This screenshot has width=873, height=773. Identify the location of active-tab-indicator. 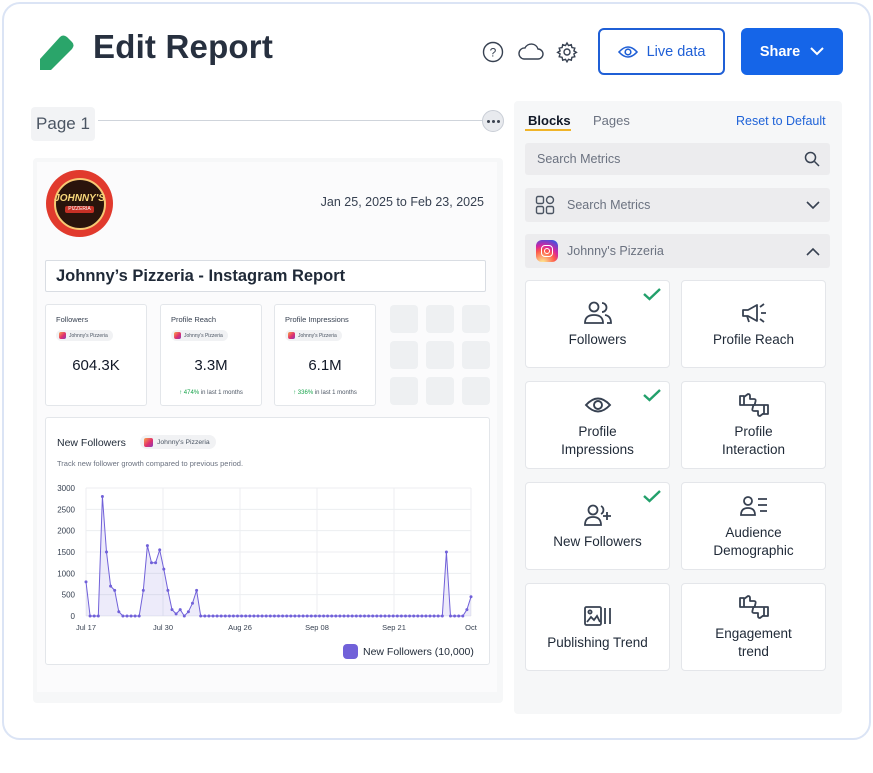
(548, 130).